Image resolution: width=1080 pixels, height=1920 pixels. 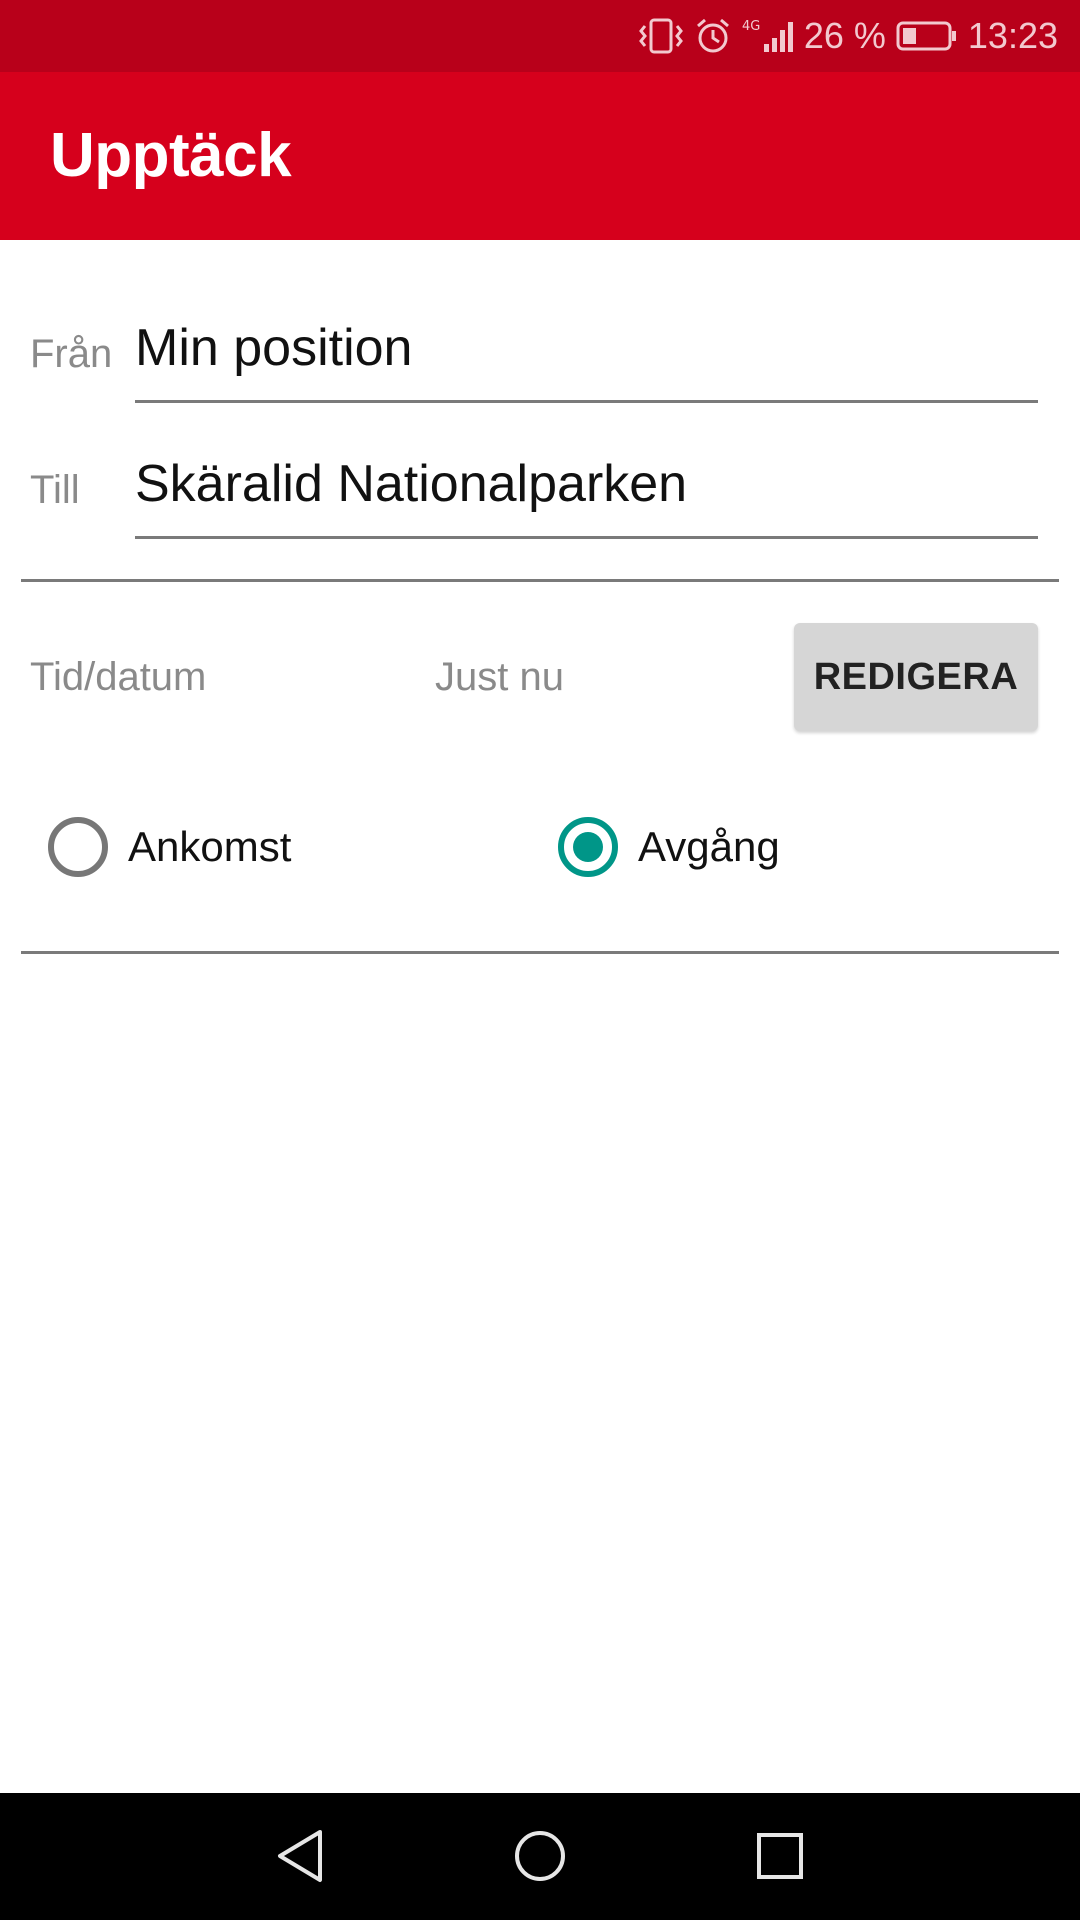 I want to click on vibrate-icon, so click(x=661, y=36).